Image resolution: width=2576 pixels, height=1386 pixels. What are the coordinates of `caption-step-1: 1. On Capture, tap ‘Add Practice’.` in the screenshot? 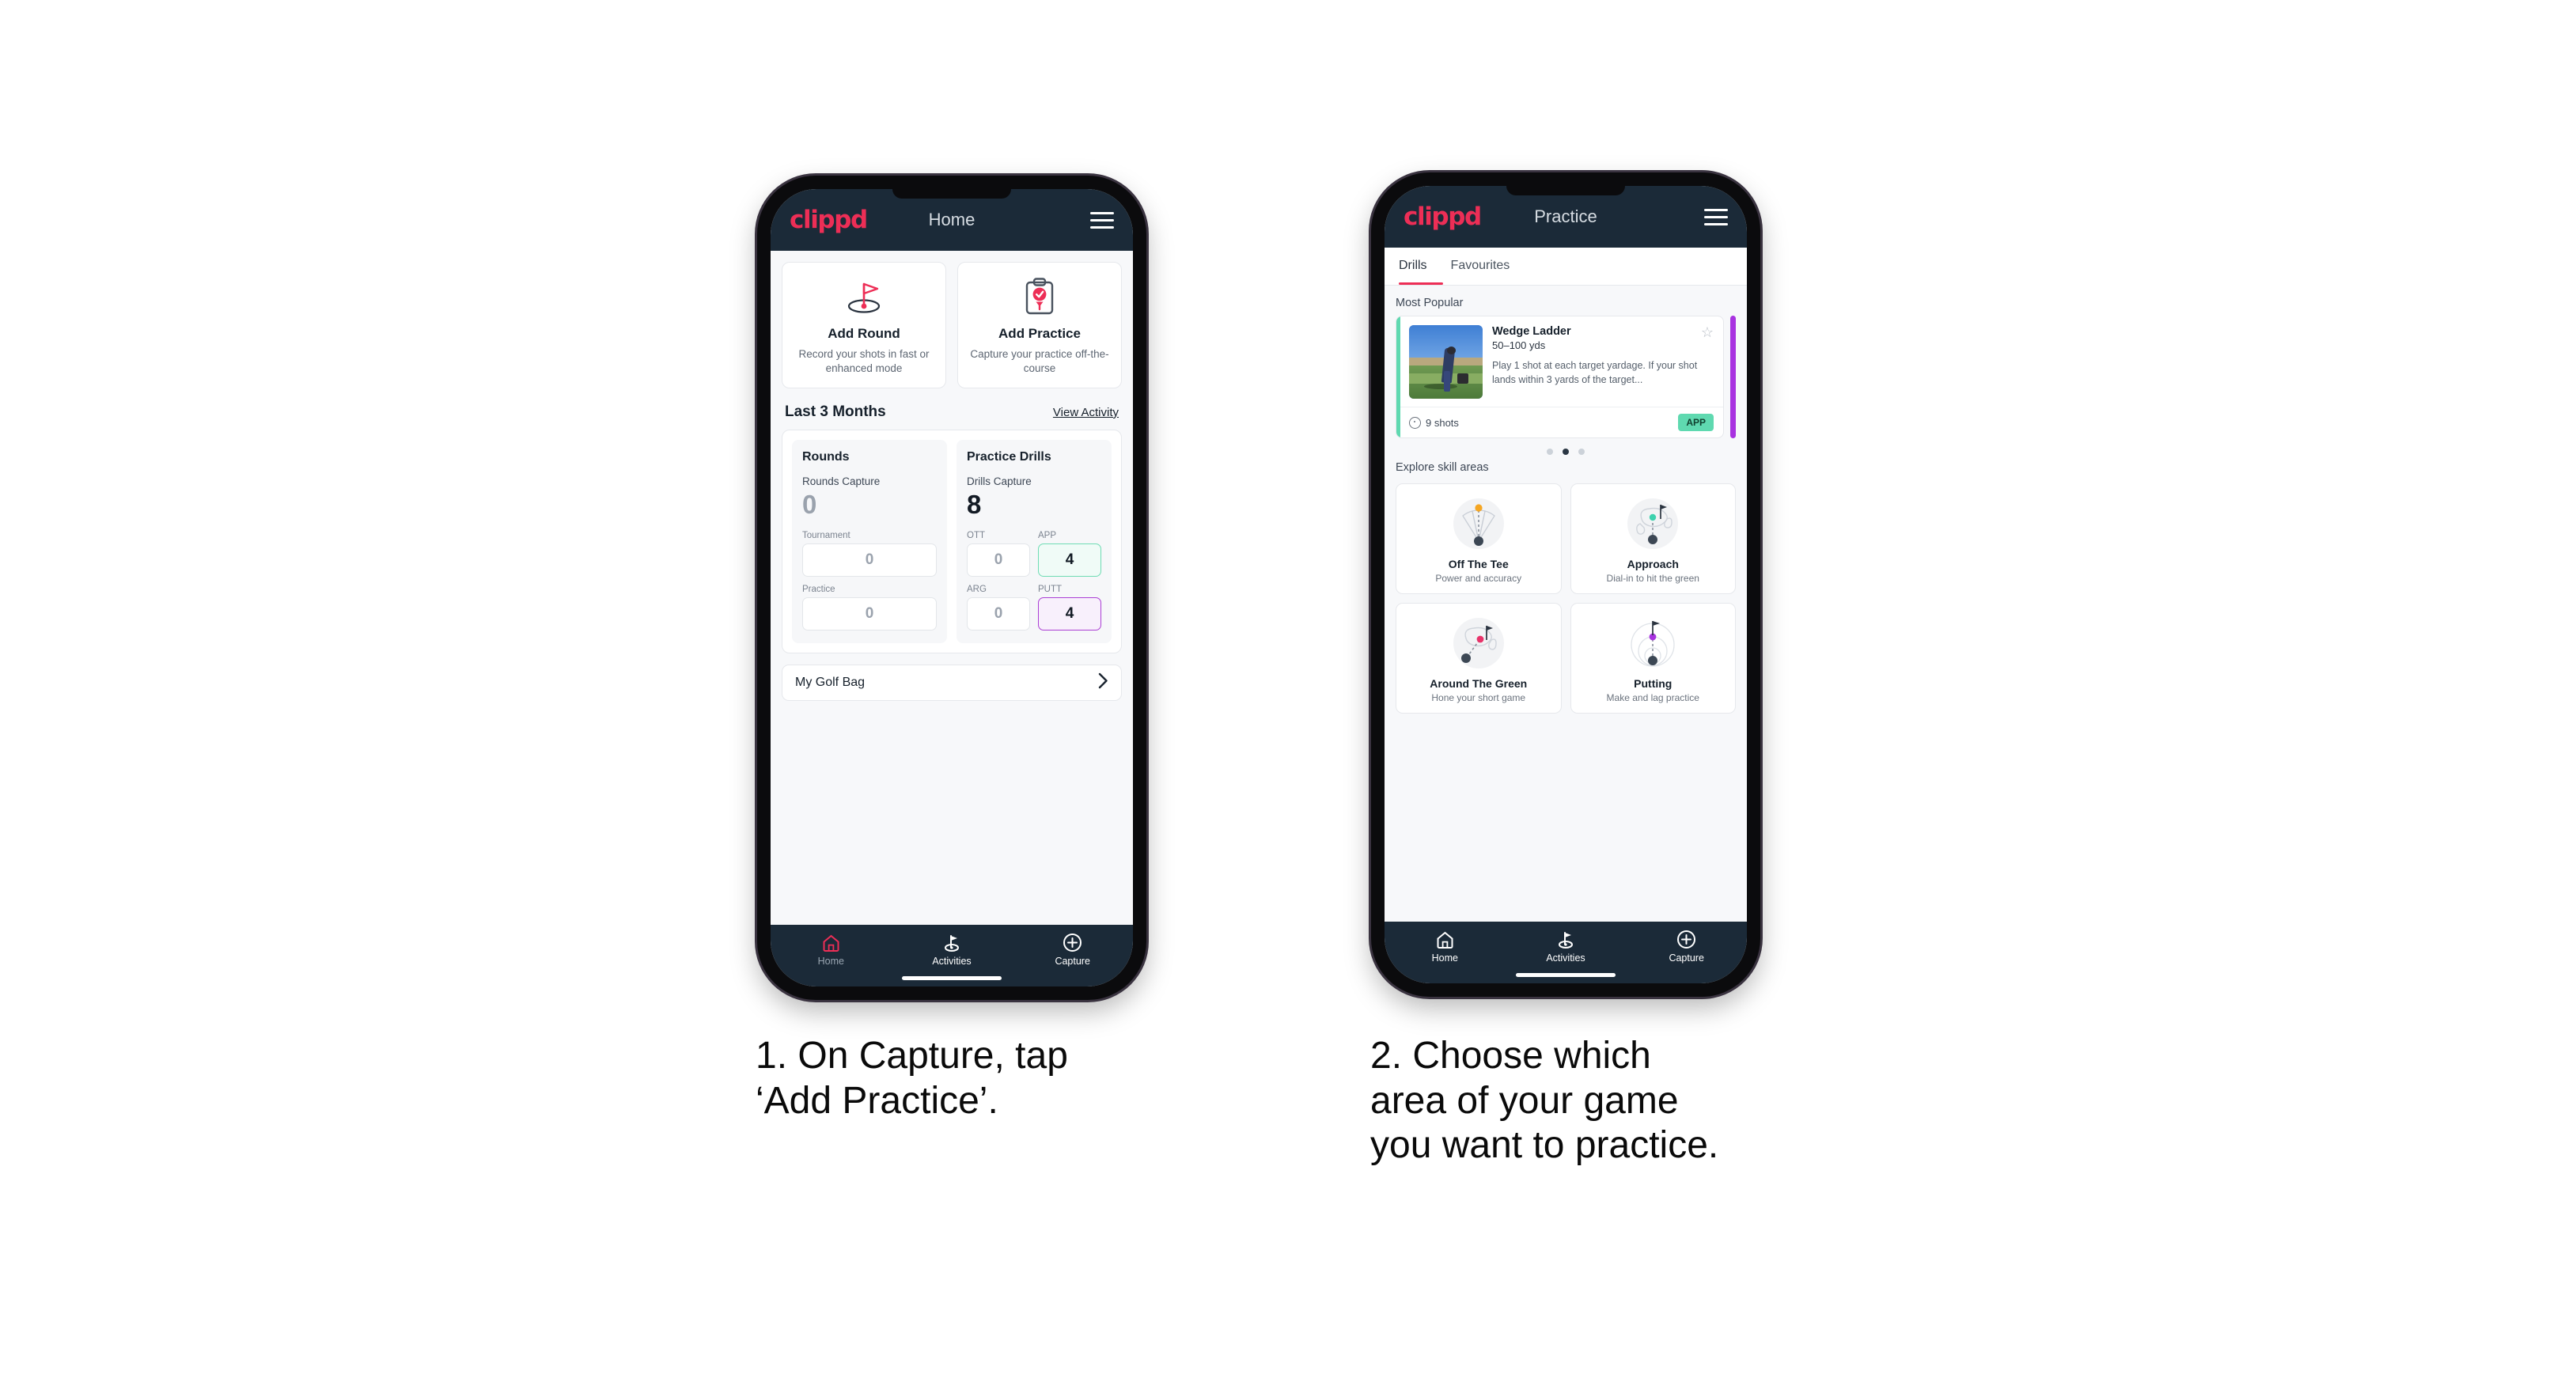 It's located at (912, 1079).